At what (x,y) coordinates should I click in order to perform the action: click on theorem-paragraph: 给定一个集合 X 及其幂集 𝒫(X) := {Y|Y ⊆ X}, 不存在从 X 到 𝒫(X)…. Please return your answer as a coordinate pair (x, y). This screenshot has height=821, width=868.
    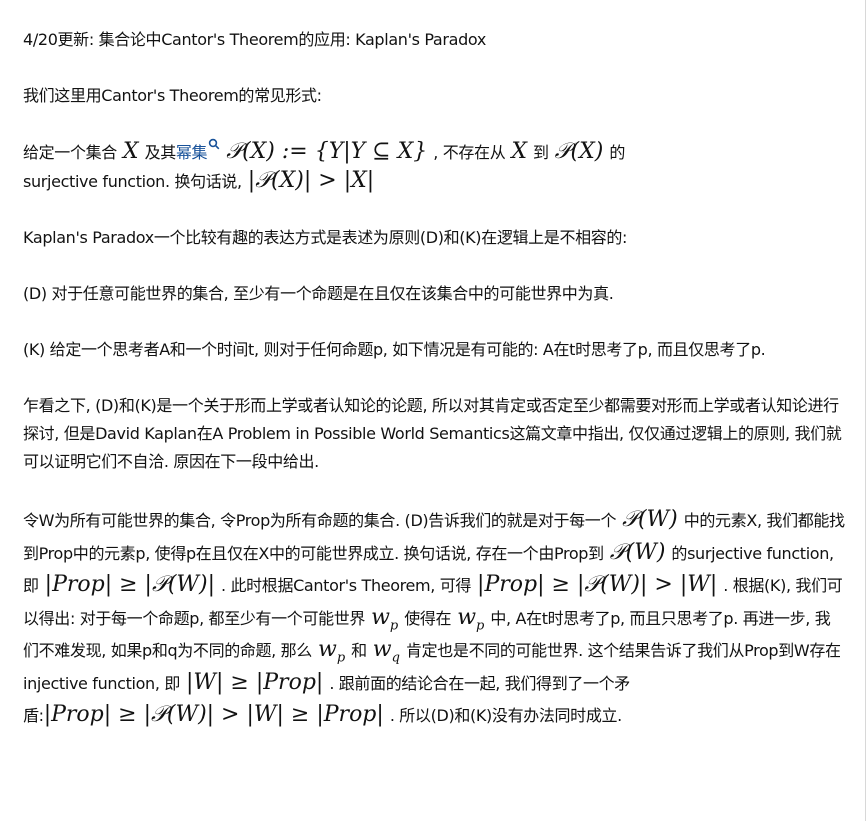
    Looking at the image, I should click on (434, 167).